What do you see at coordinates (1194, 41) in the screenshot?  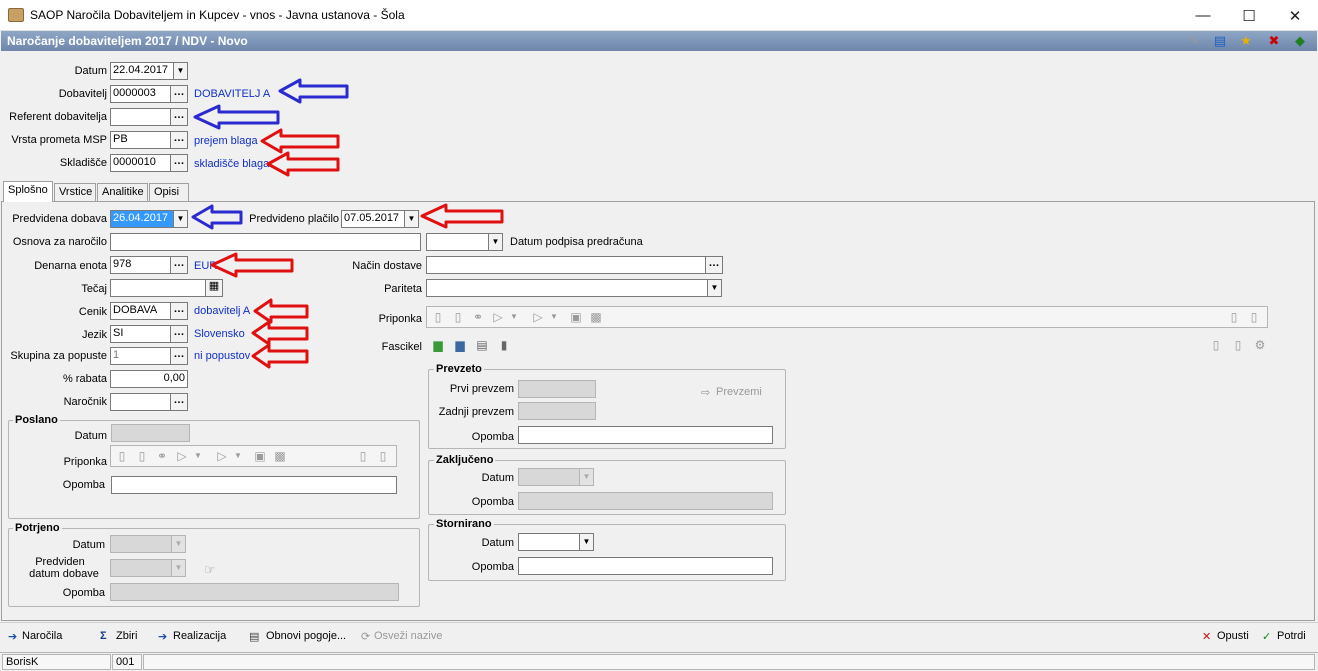 I see `edit-icon: ✎` at bounding box center [1194, 41].